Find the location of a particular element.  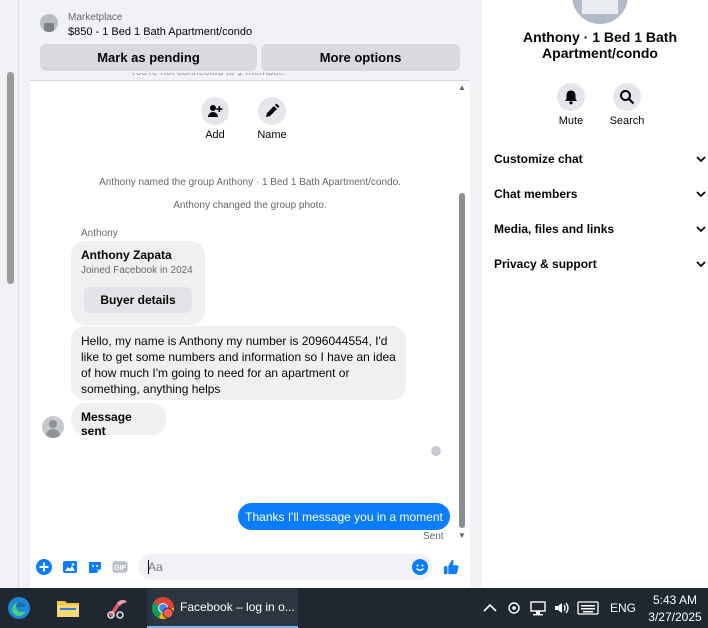

network-icon is located at coordinates (538, 608).